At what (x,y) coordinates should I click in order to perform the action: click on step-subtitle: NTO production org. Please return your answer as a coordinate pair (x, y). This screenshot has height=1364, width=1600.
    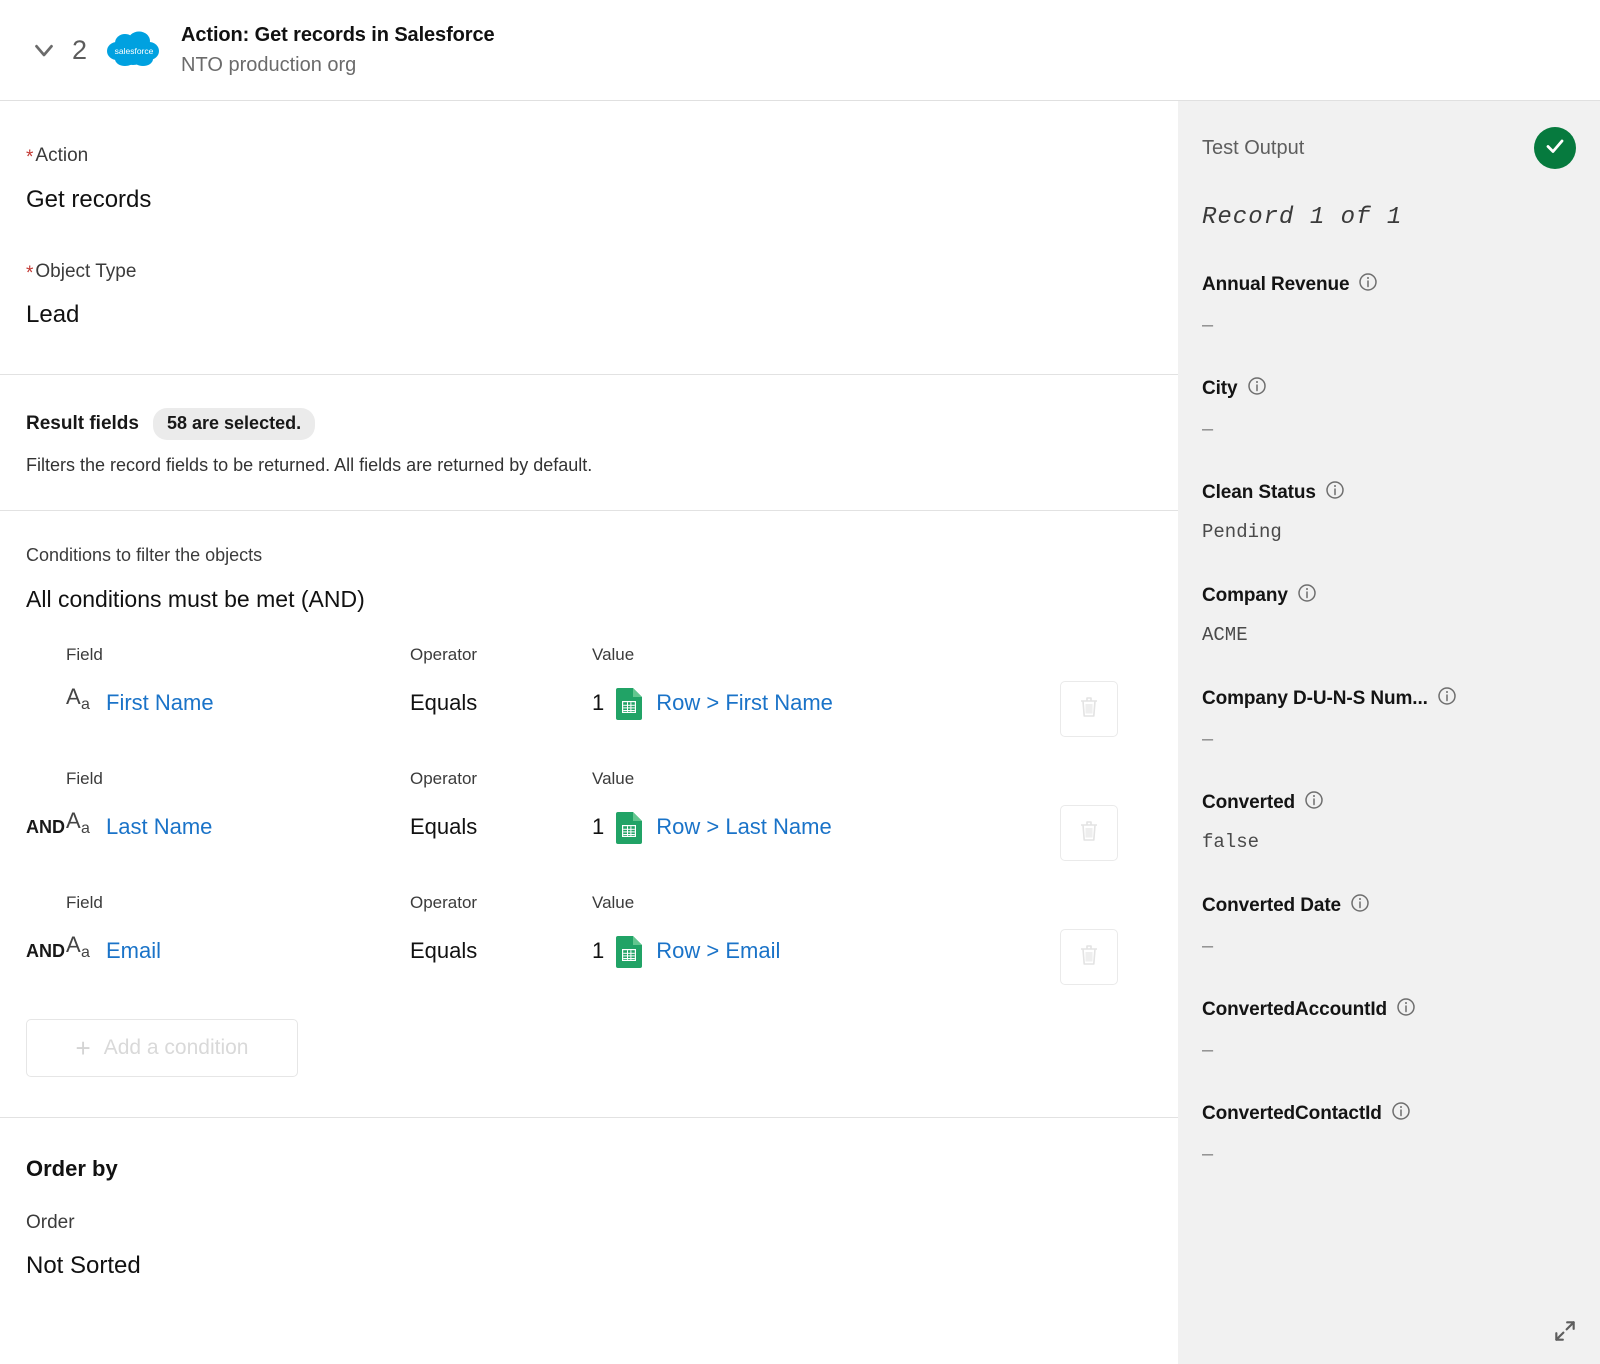
    Looking at the image, I should click on (269, 64).